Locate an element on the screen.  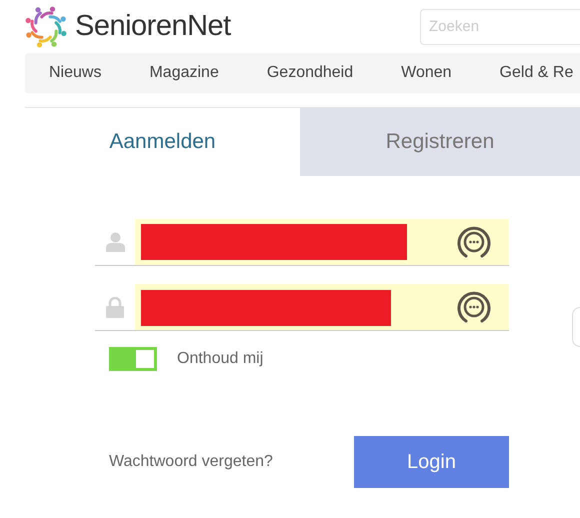
lock-icon is located at coordinates (115, 307).